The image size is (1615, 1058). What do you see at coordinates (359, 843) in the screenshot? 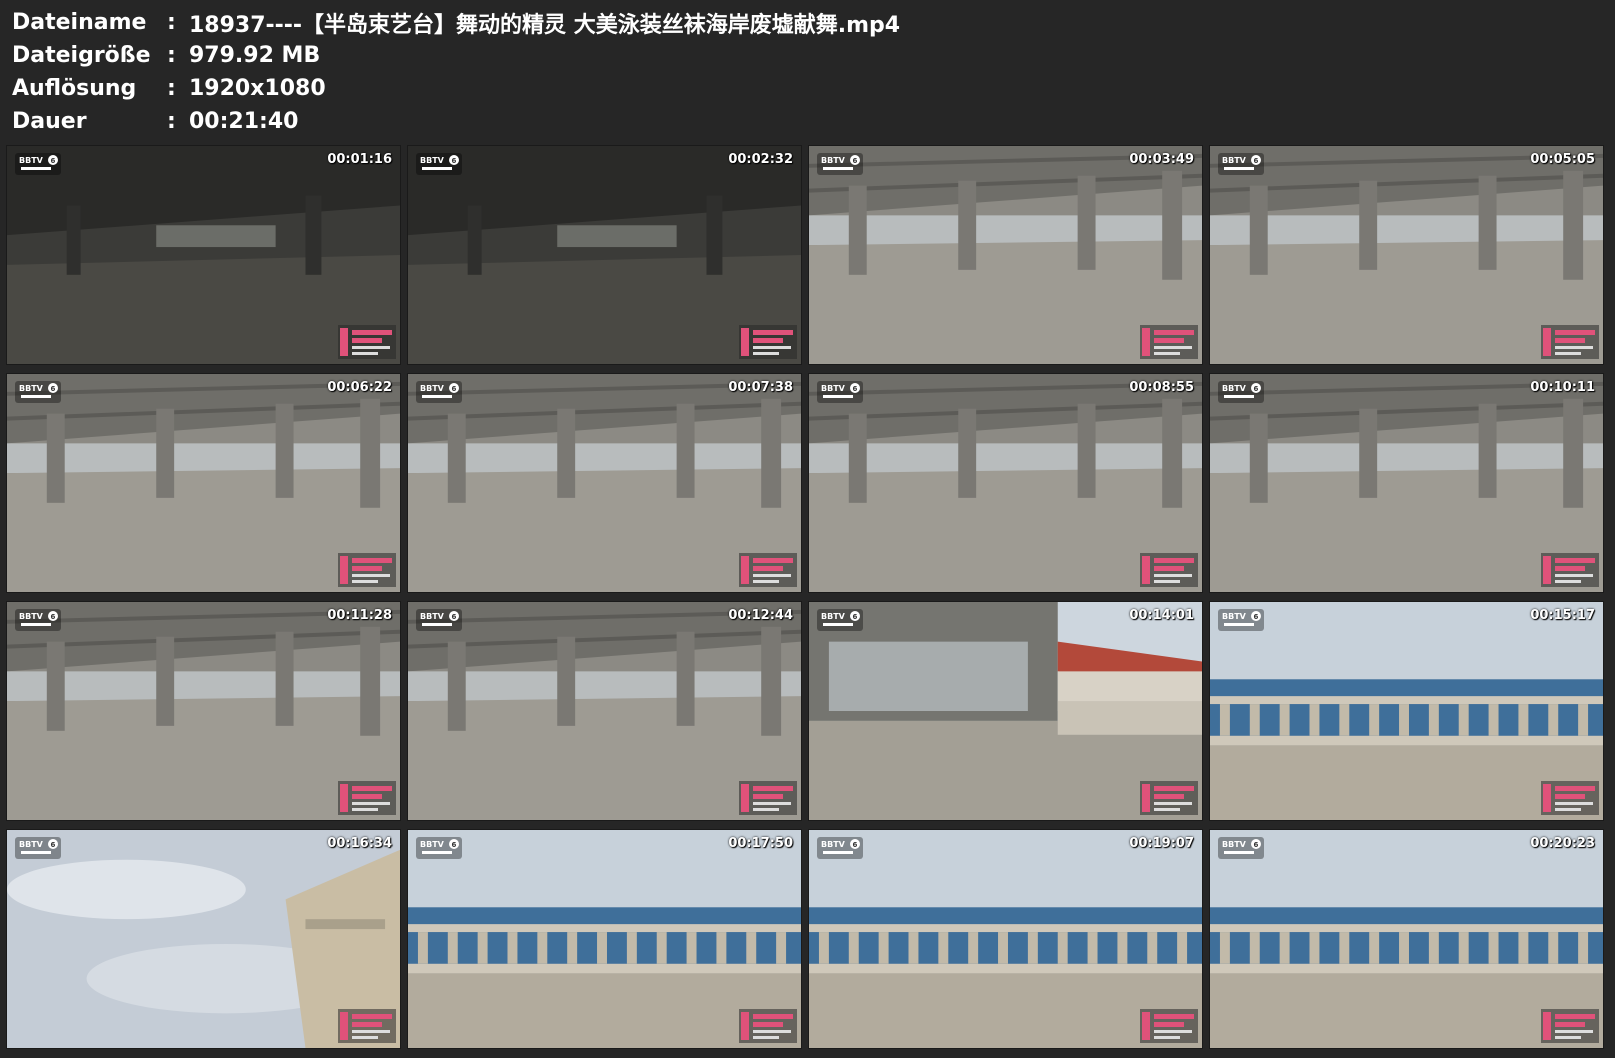
I see `thumbnail-timestamp: 00:16:34` at bounding box center [359, 843].